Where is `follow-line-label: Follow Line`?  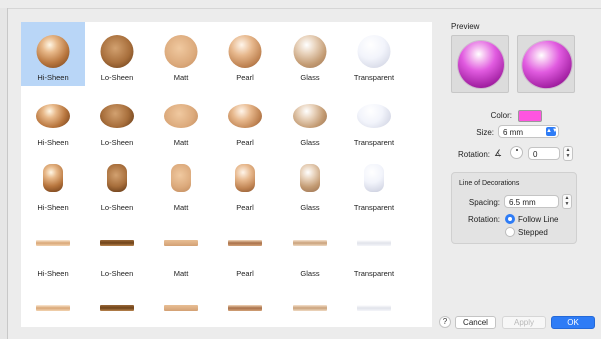 follow-line-label: Follow Line is located at coordinates (538, 219).